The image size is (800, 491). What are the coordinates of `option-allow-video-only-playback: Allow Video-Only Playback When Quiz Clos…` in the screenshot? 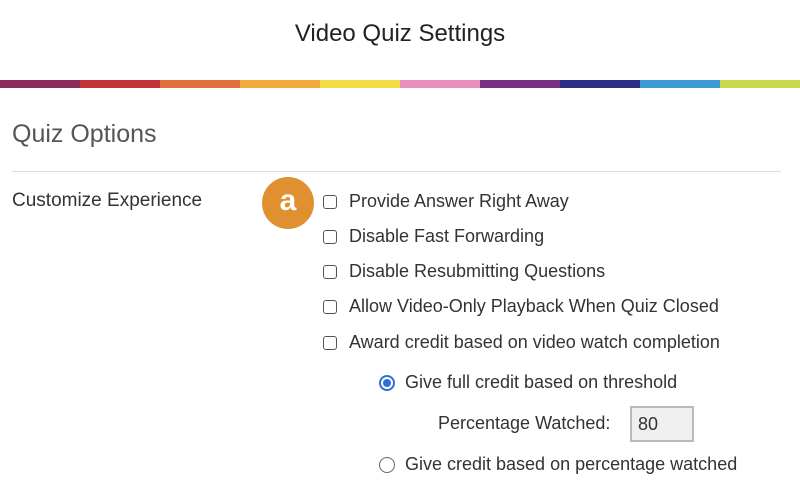 It's located at (521, 306).